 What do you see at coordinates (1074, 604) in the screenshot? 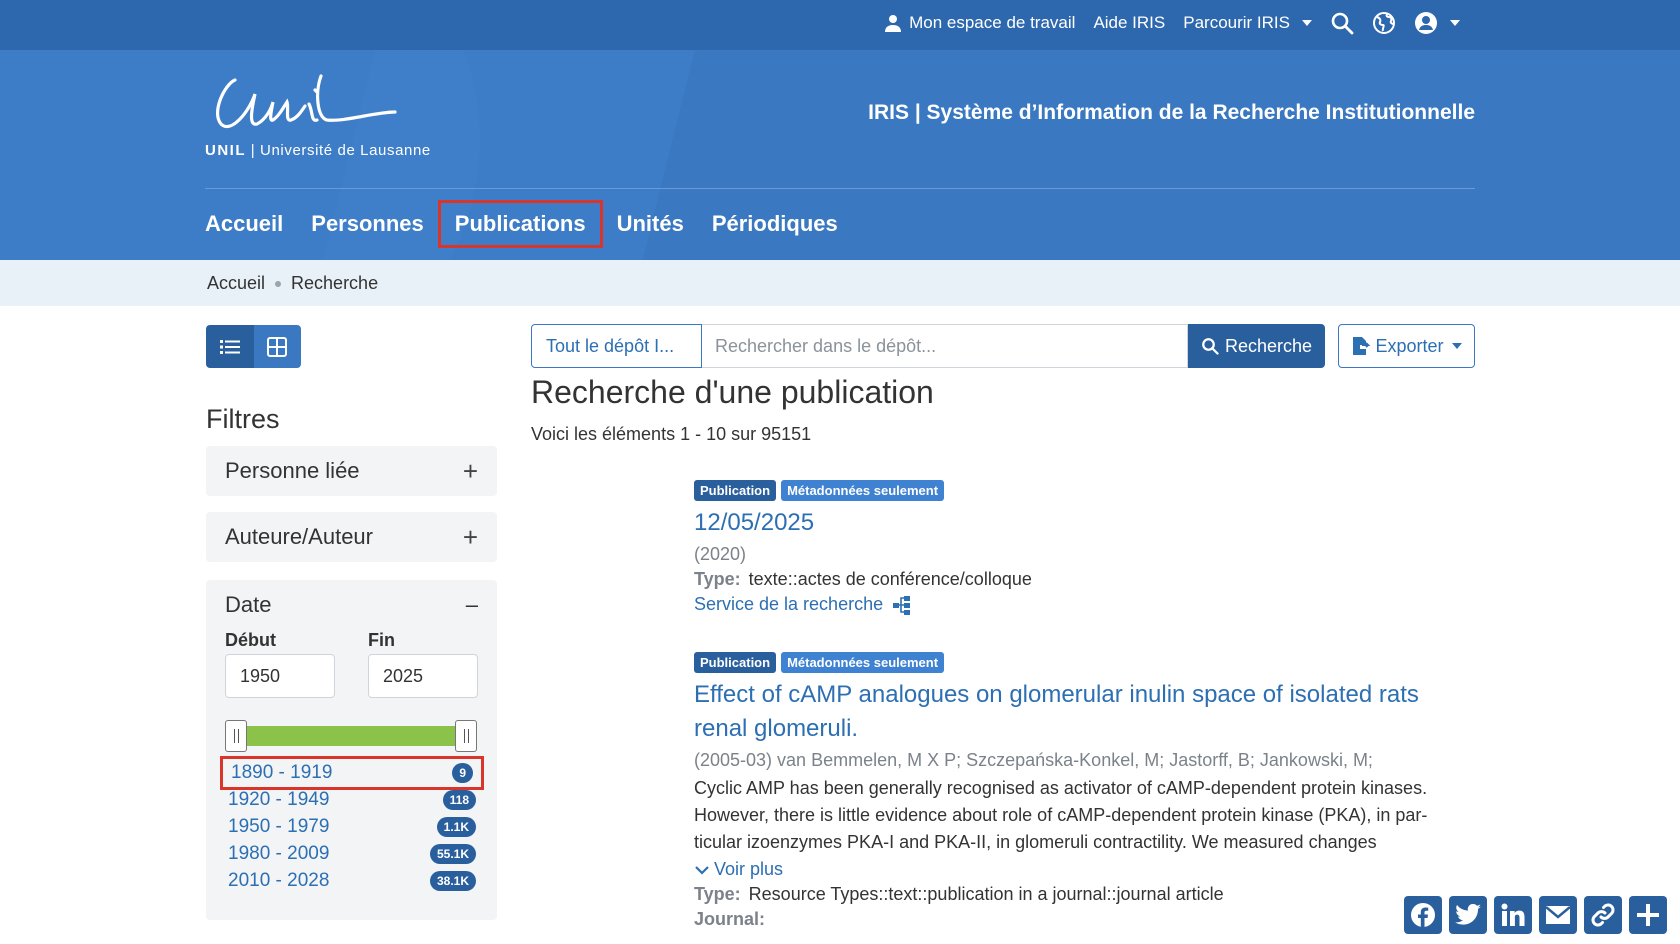
I see `result-unit-link: Service de la recherche` at bounding box center [1074, 604].